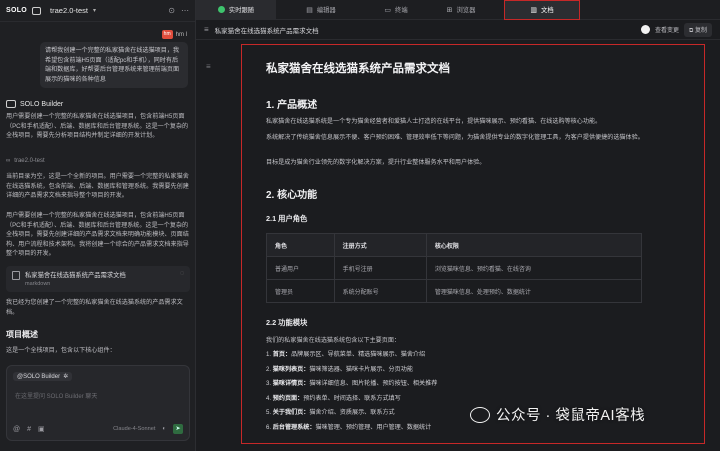 Image resolution: width=720 pixels, height=451 pixels. What do you see at coordinates (330, 412) in the screenshot?
I see `list-item: 5. 关于我们页：猫舍介绍、资质展示、联系方式` at bounding box center [330, 412].